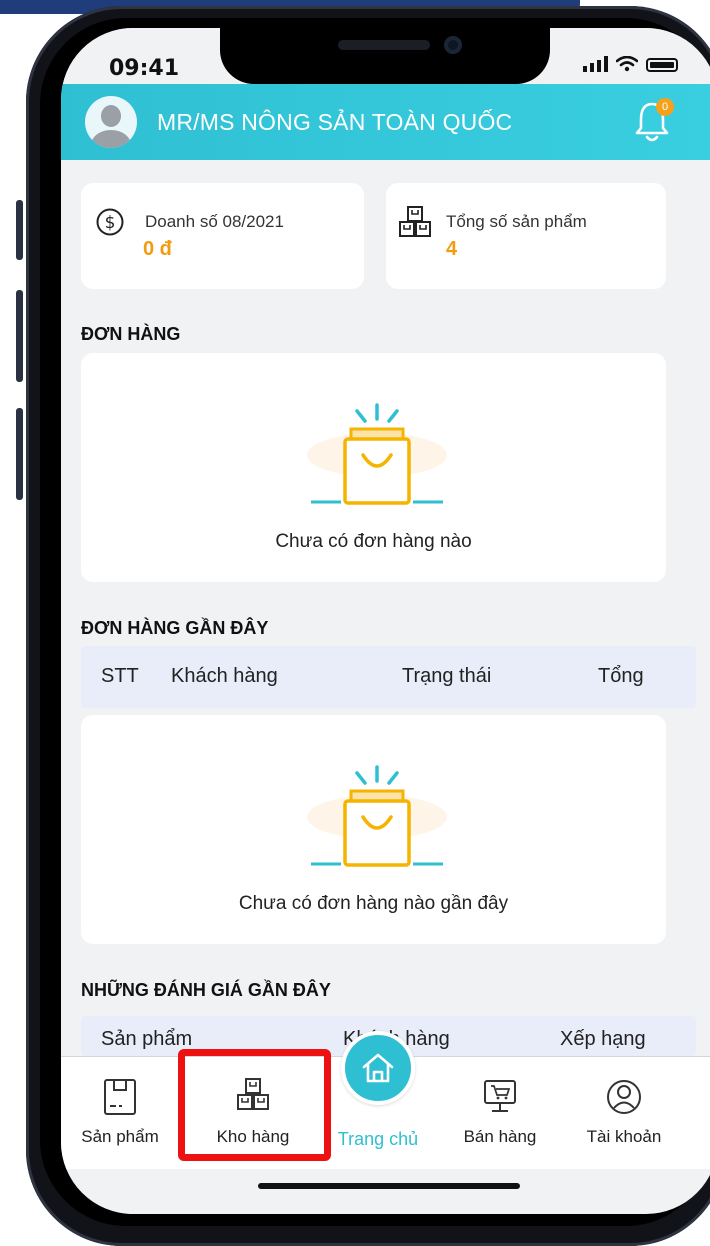  Describe the element at coordinates (144, 68) in the screenshot. I see `status-time: 09:41` at that location.